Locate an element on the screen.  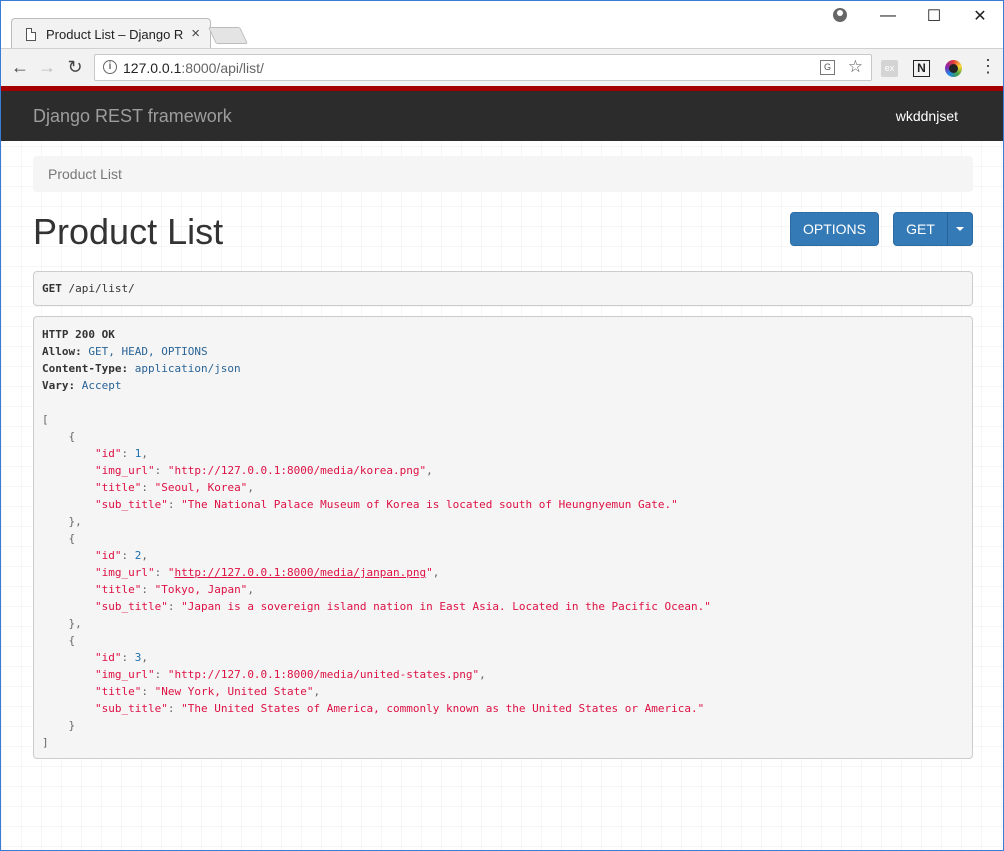
page-icon is located at coordinates (31, 34).